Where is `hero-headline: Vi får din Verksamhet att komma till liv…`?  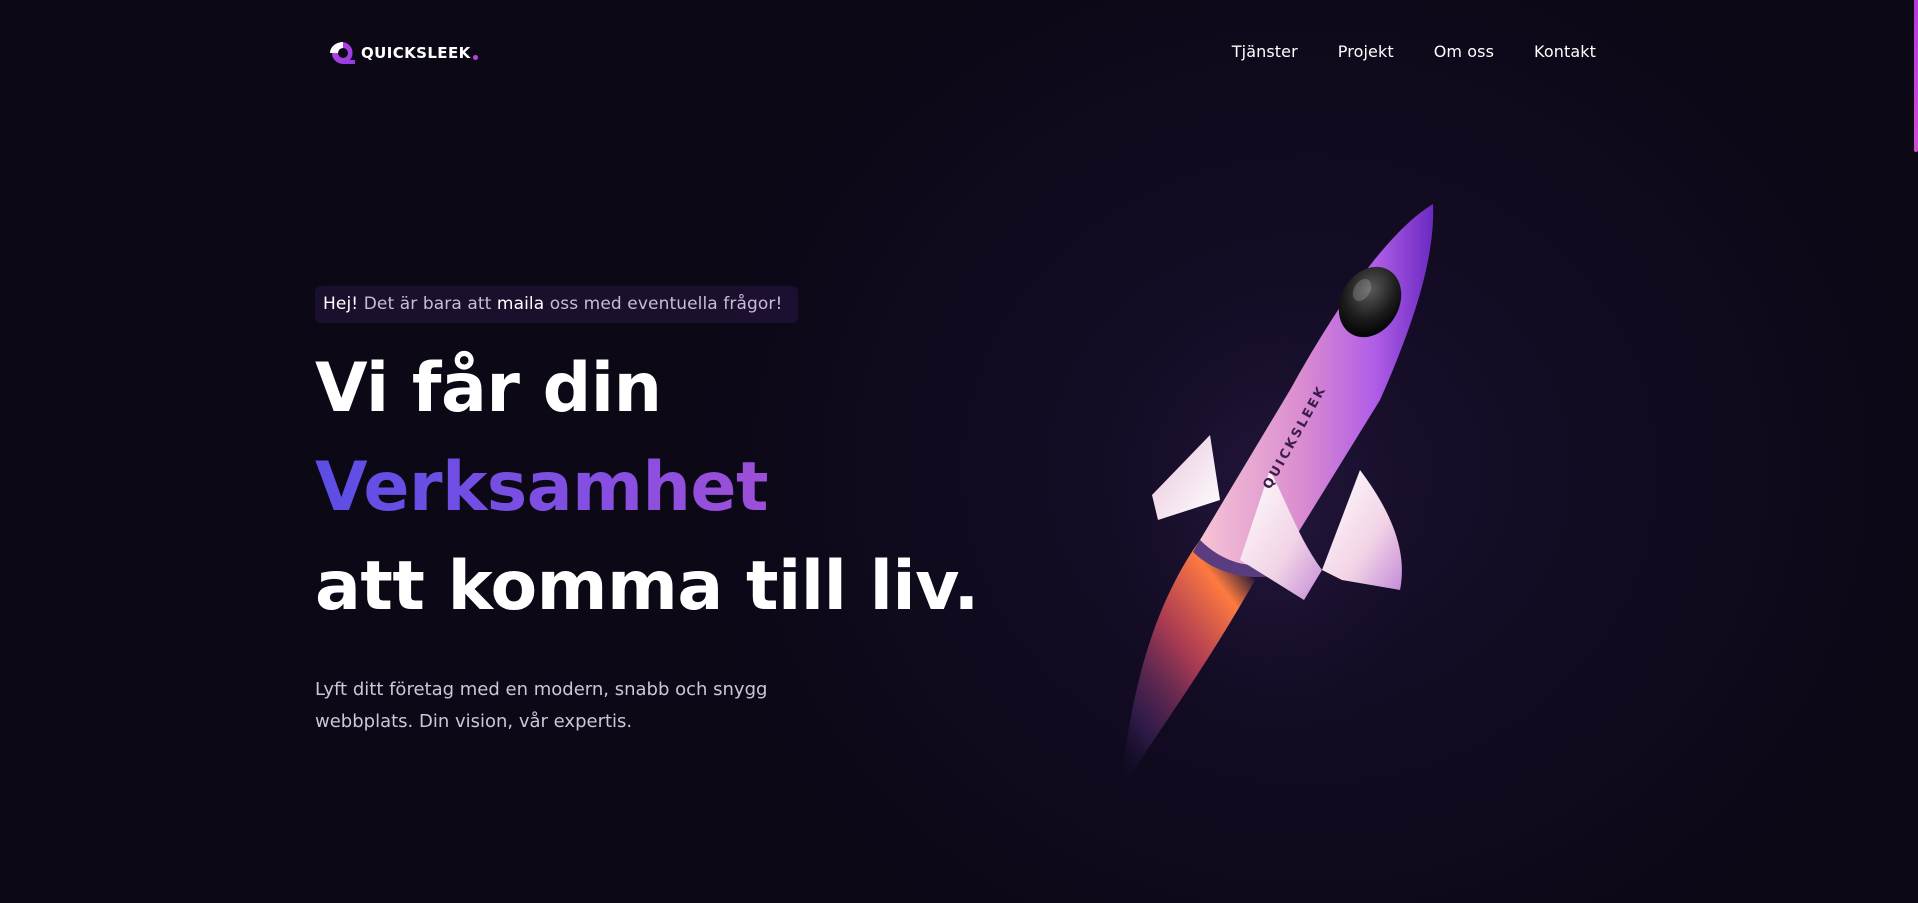 hero-headline: Vi får din Verksamhet att komma till liv… is located at coordinates (665, 487).